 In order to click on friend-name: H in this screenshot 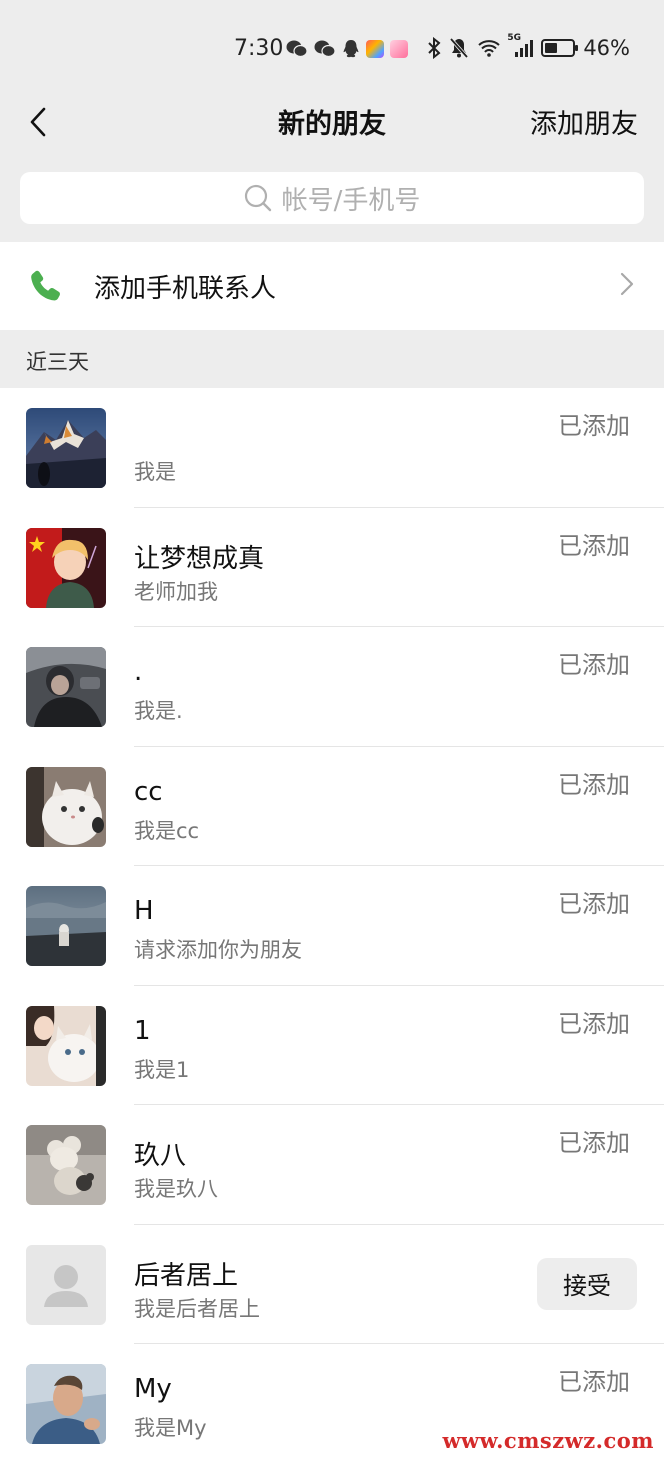, I will do `click(144, 911)`.